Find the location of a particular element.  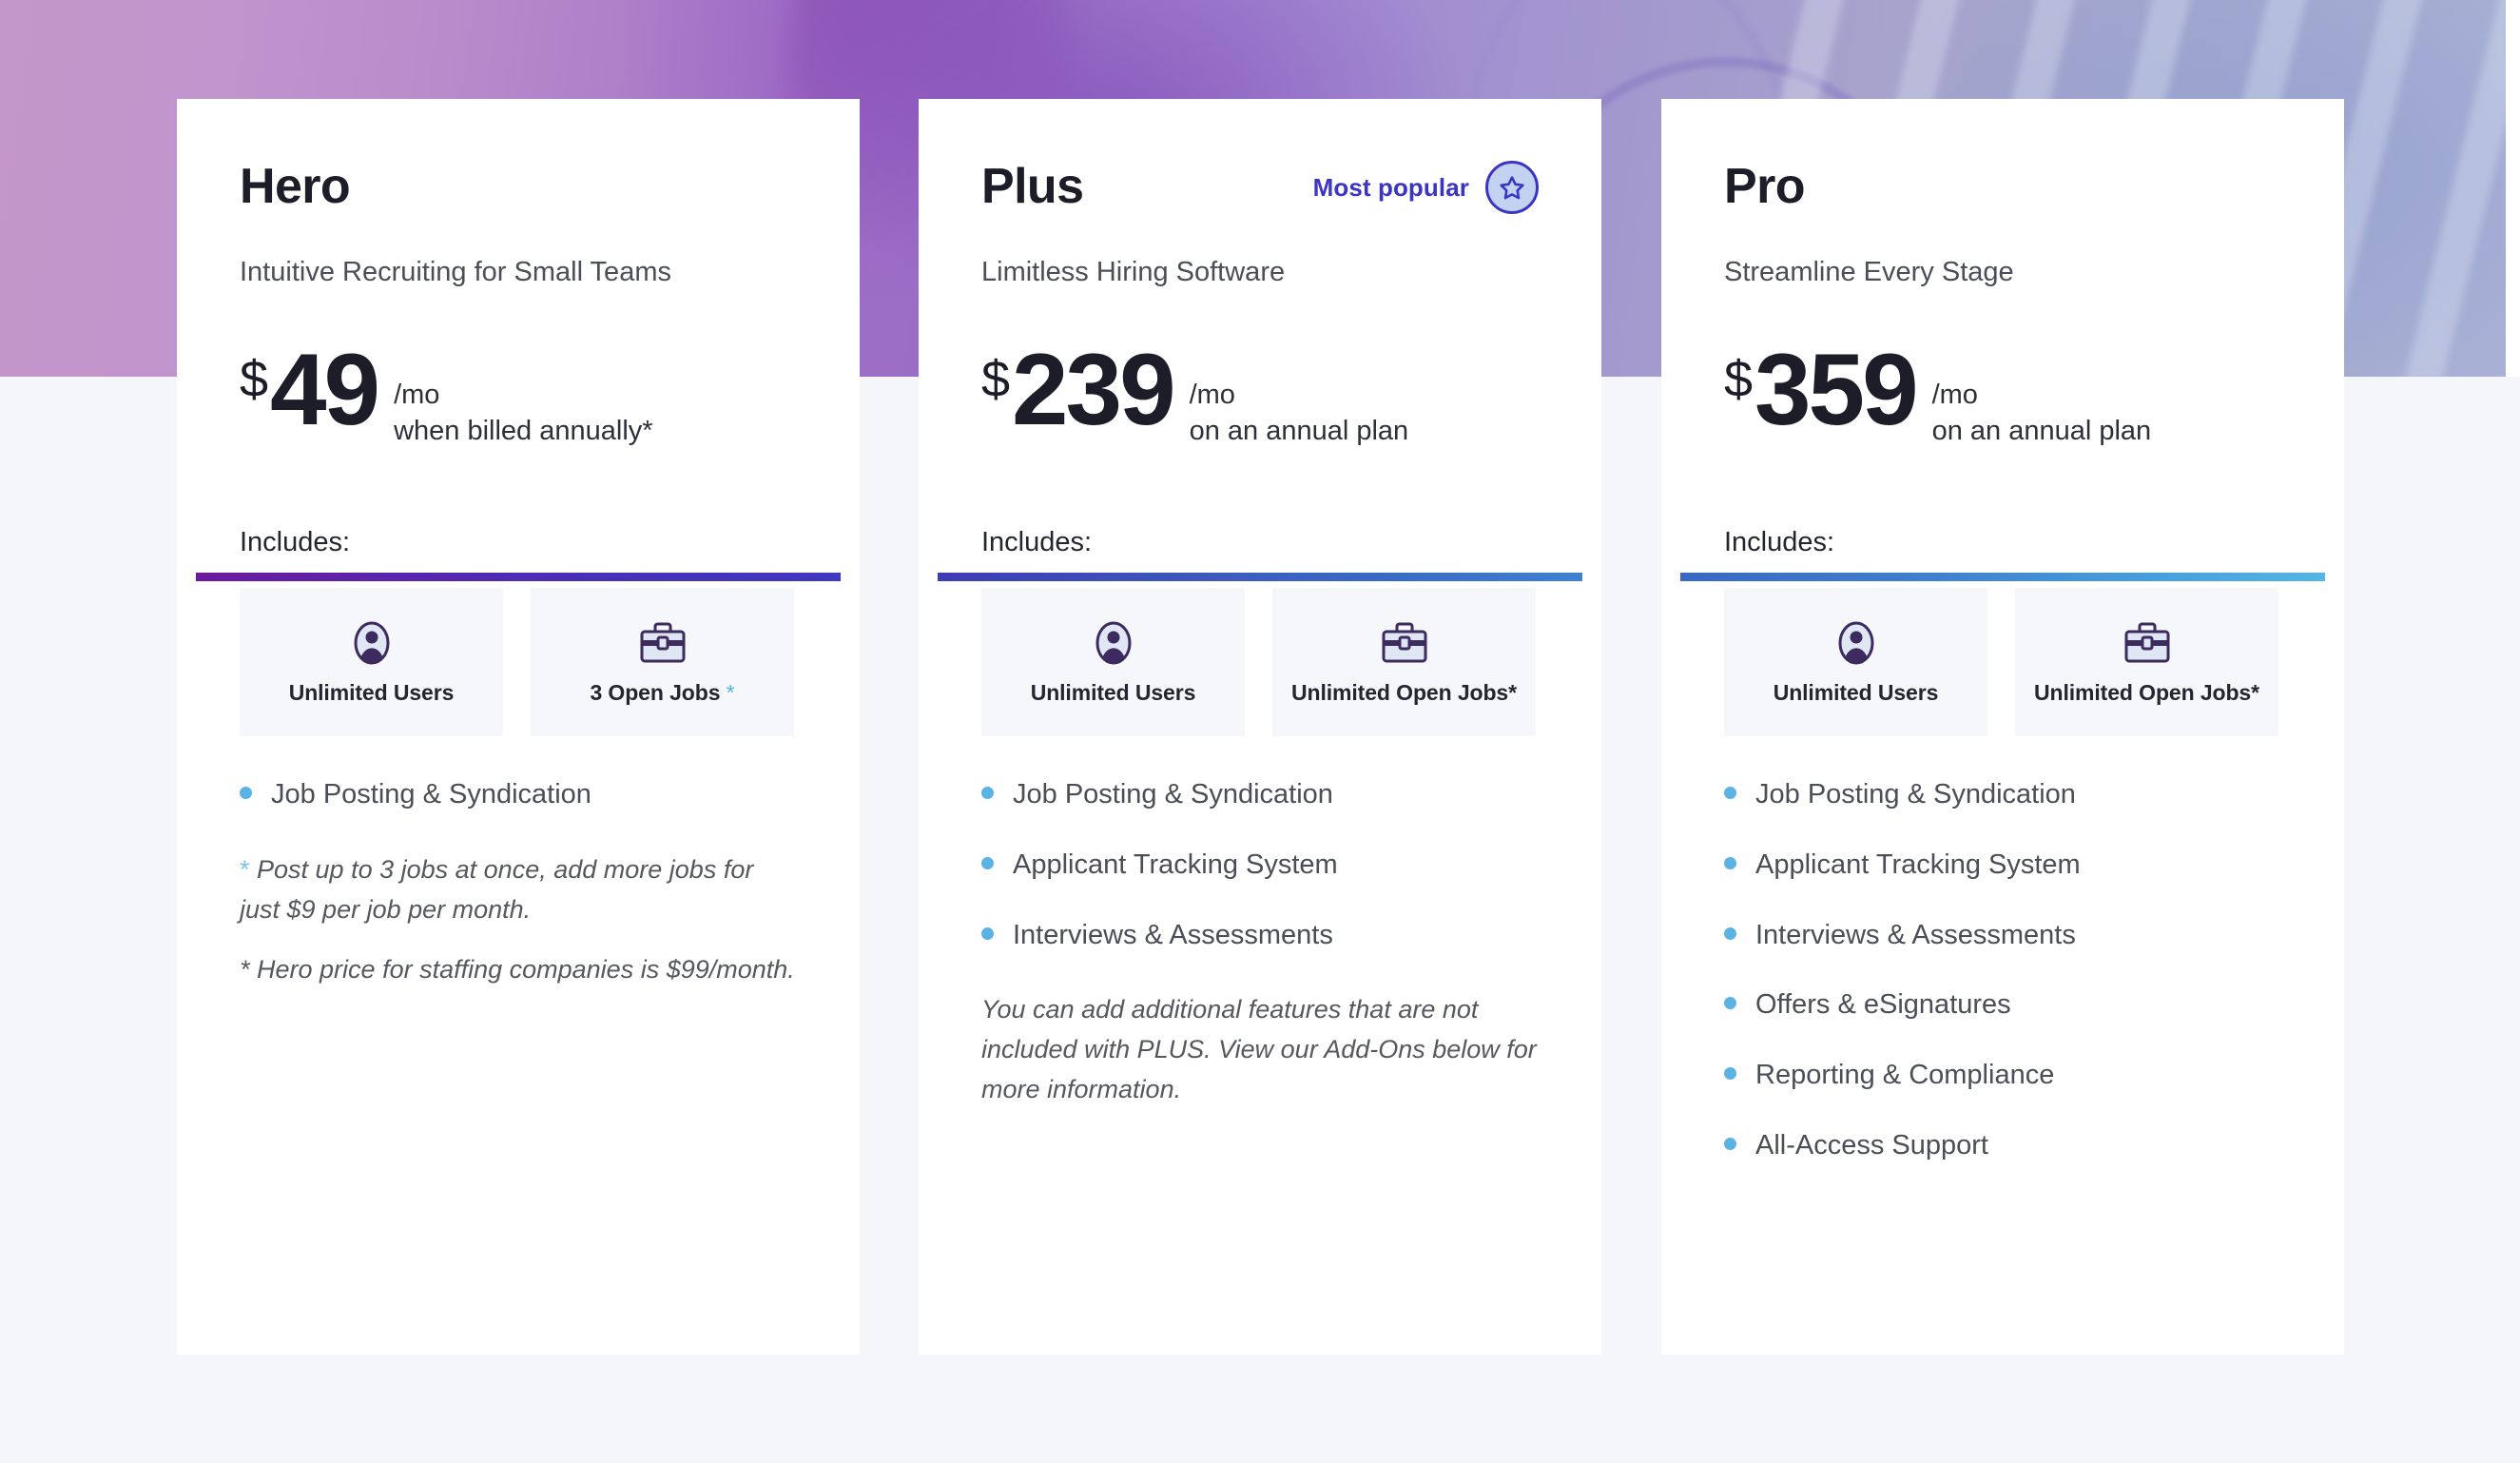

feature-list-hero: Job Posting & Syndication is located at coordinates (518, 794).